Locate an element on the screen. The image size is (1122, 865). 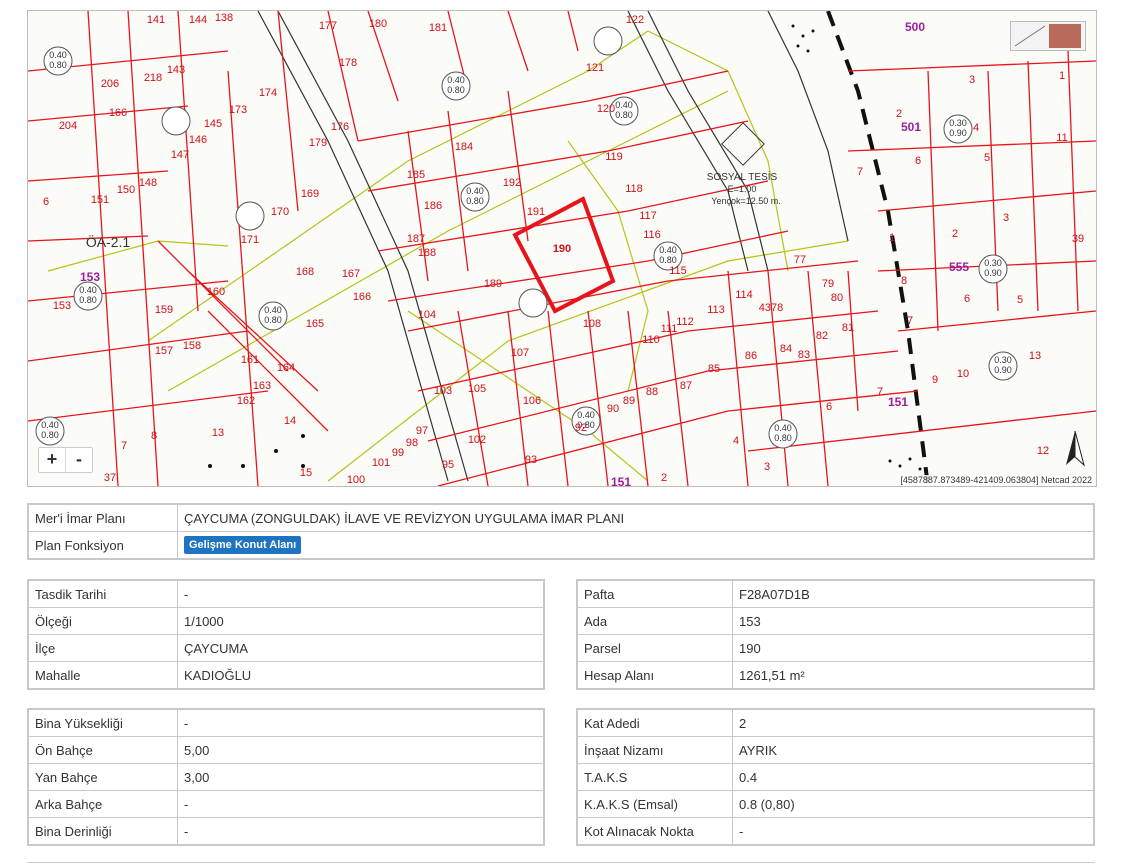
row-value: 5,00 is located at coordinates (361, 750).